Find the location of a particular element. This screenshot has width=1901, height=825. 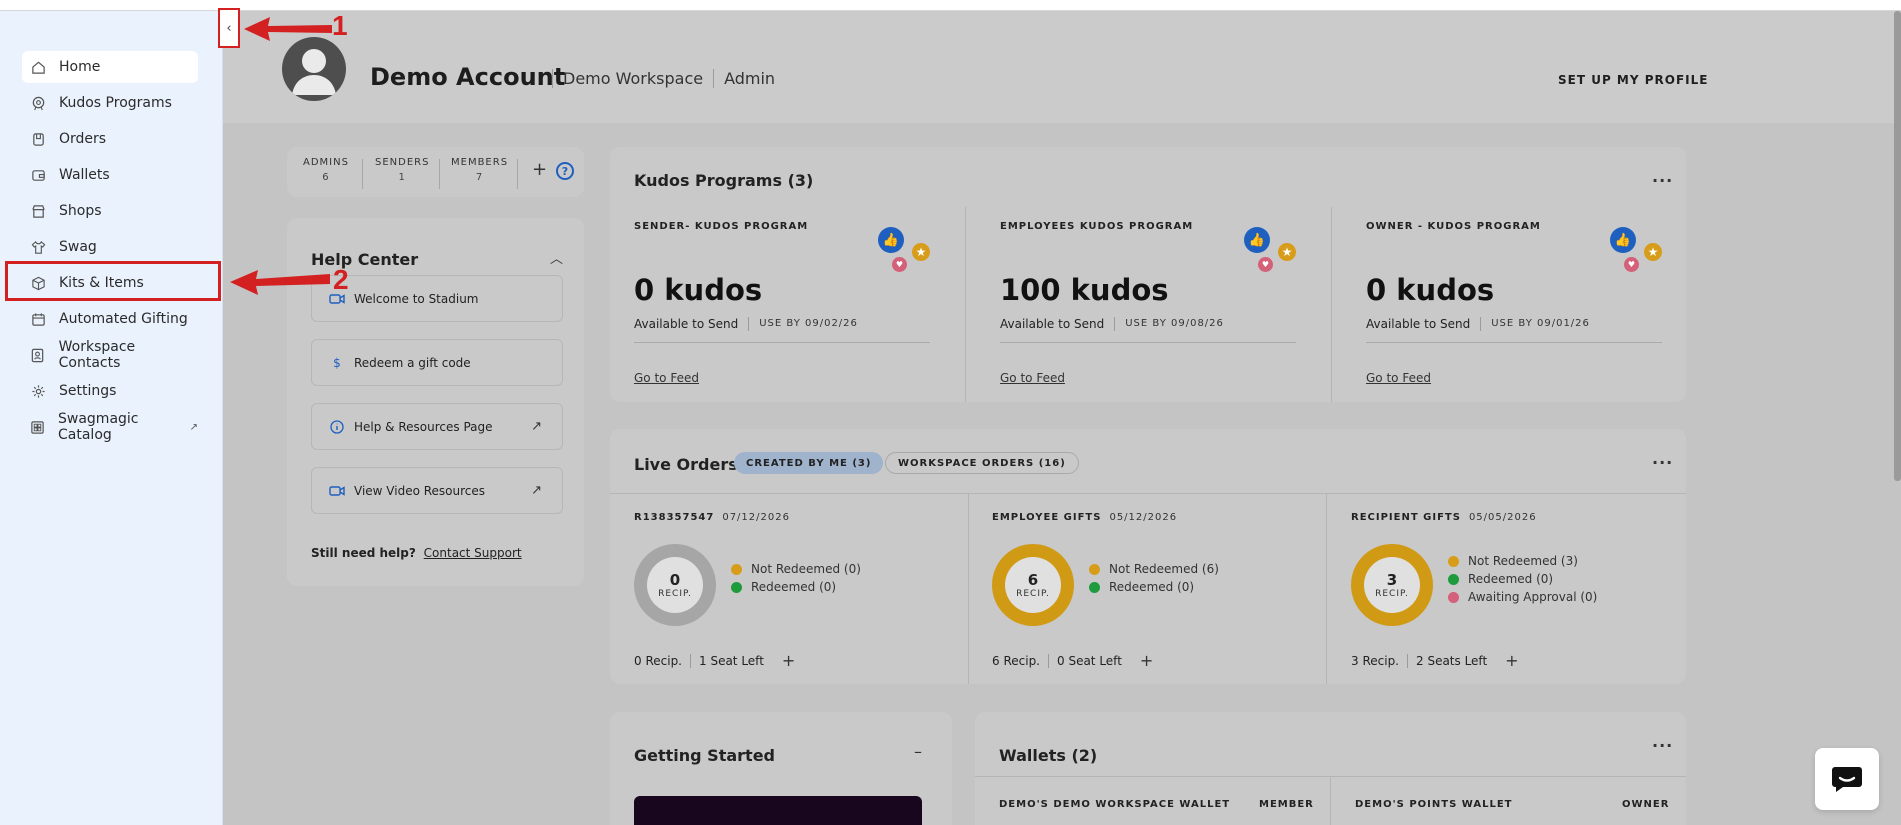

add-member-button: + is located at coordinates (539, 169).